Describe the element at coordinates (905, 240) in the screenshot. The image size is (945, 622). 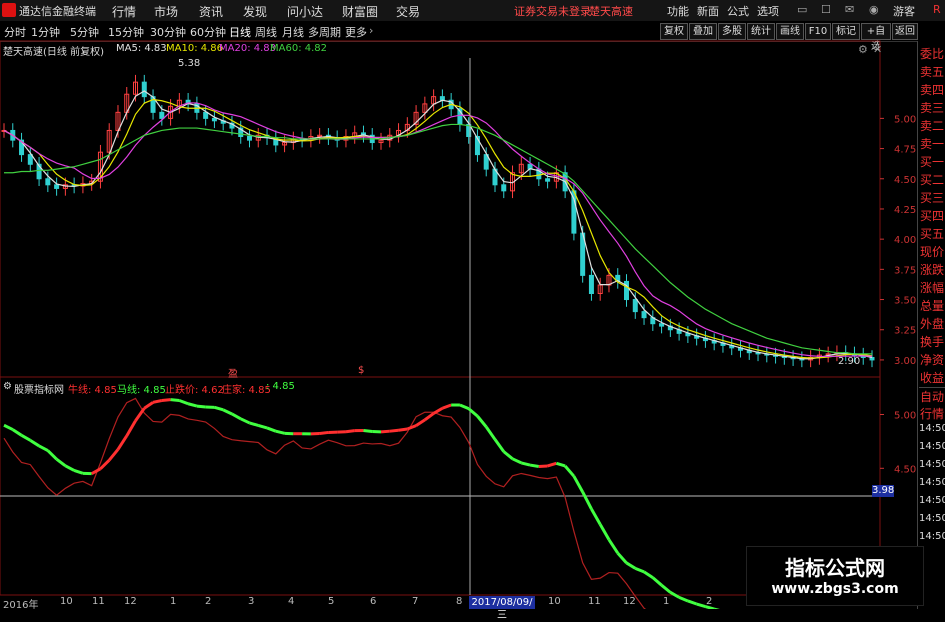
I see `y-tick-label: 4.00` at that location.